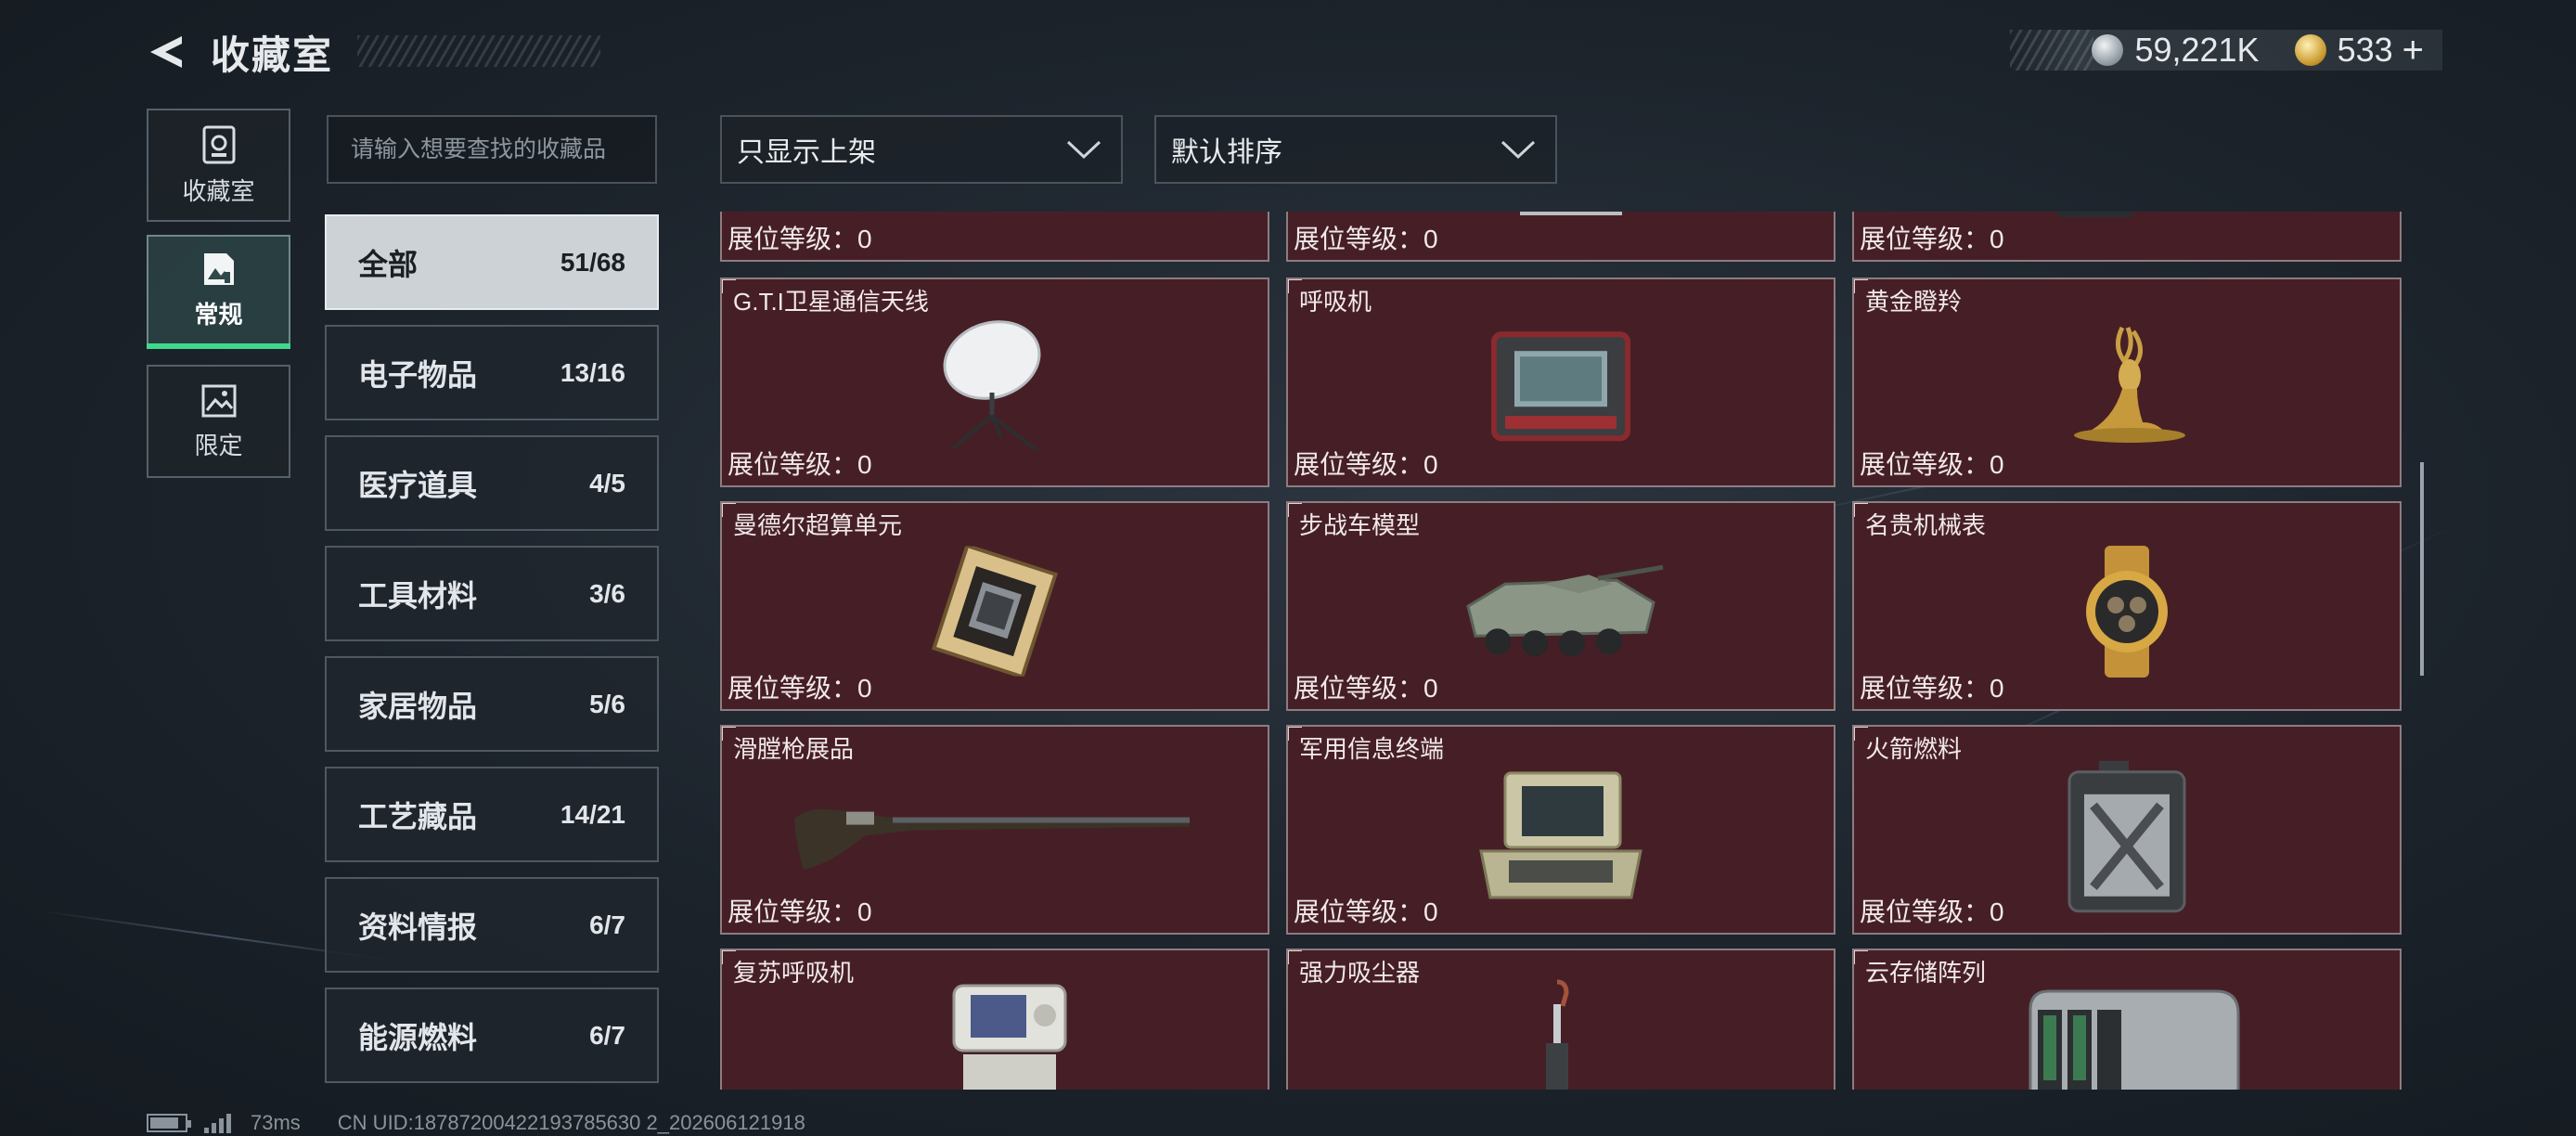 The height and width of the screenshot is (1136, 2576). I want to click on category-name: 工艺藏品, so click(418, 816).